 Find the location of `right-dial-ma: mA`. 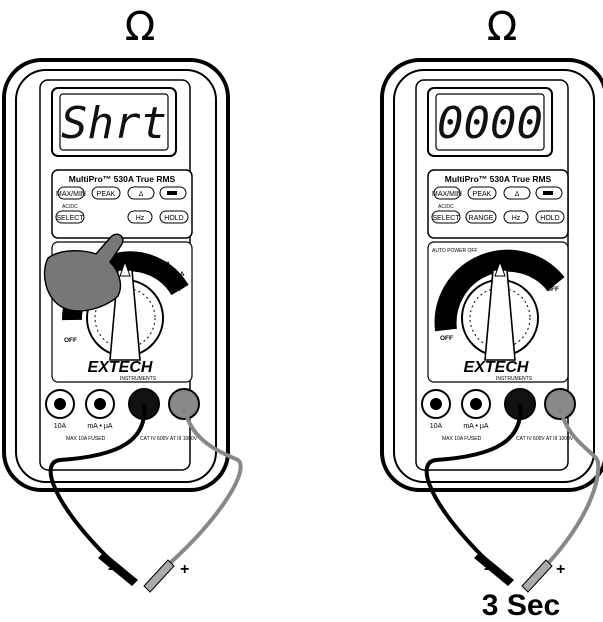

right-dial-ma: mA is located at coordinates (541, 264).